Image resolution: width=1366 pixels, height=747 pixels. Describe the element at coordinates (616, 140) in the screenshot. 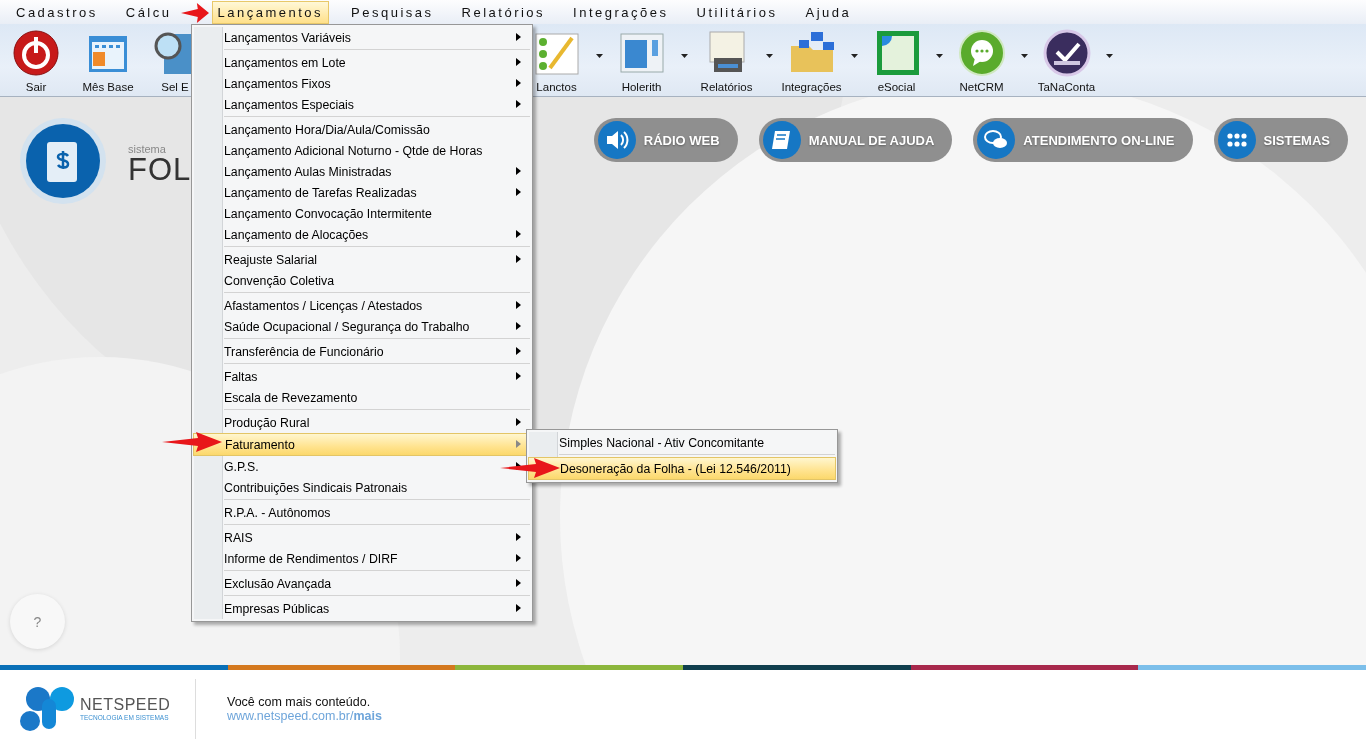

I see `speaker-icon` at that location.